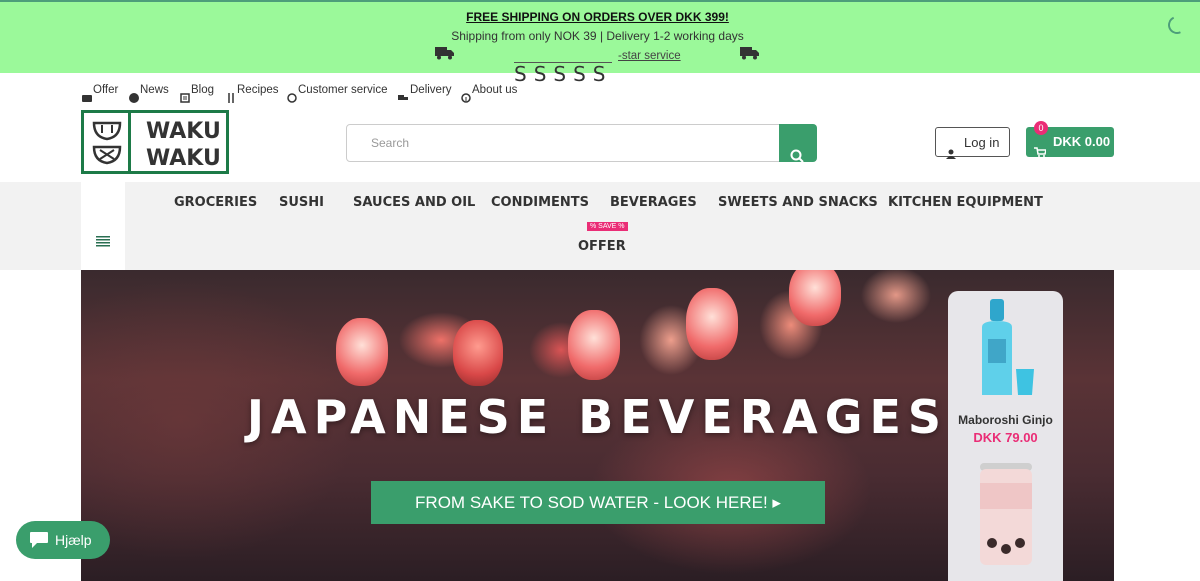 The image size is (1200, 581). I want to click on menu-toggle, so click(103, 226).